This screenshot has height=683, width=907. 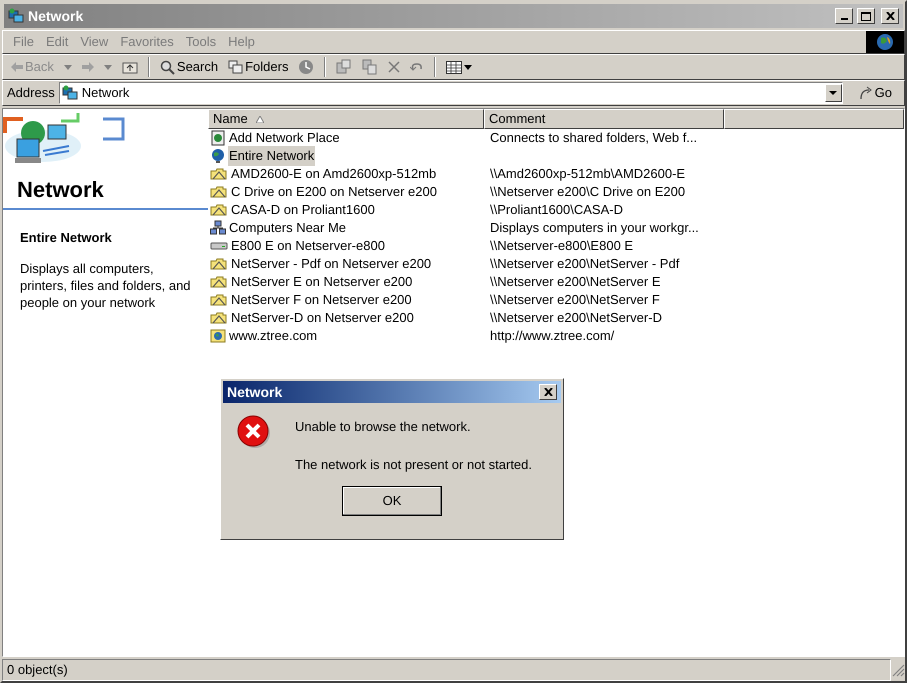 I want to click on file-name: Add Network Place, so click(x=284, y=138).